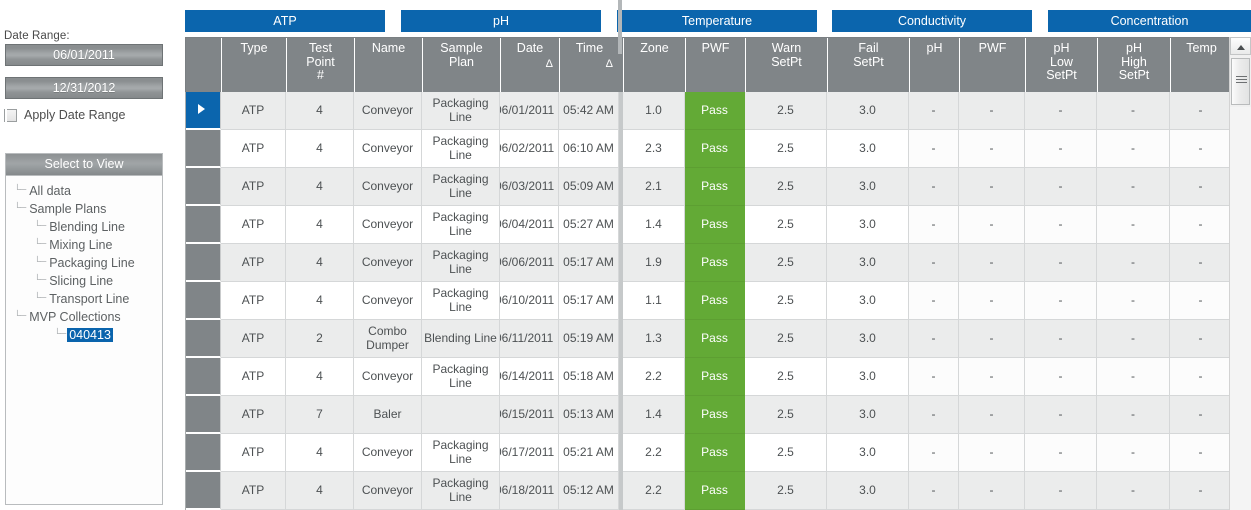  I want to click on column-header-plan: Sample Plan, so click(461, 65).